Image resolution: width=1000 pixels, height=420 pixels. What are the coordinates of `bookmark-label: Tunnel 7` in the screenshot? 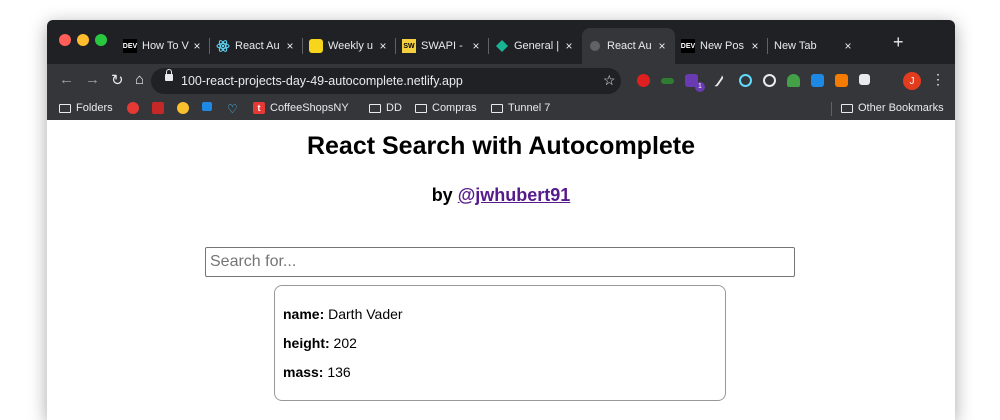 It's located at (529, 108).